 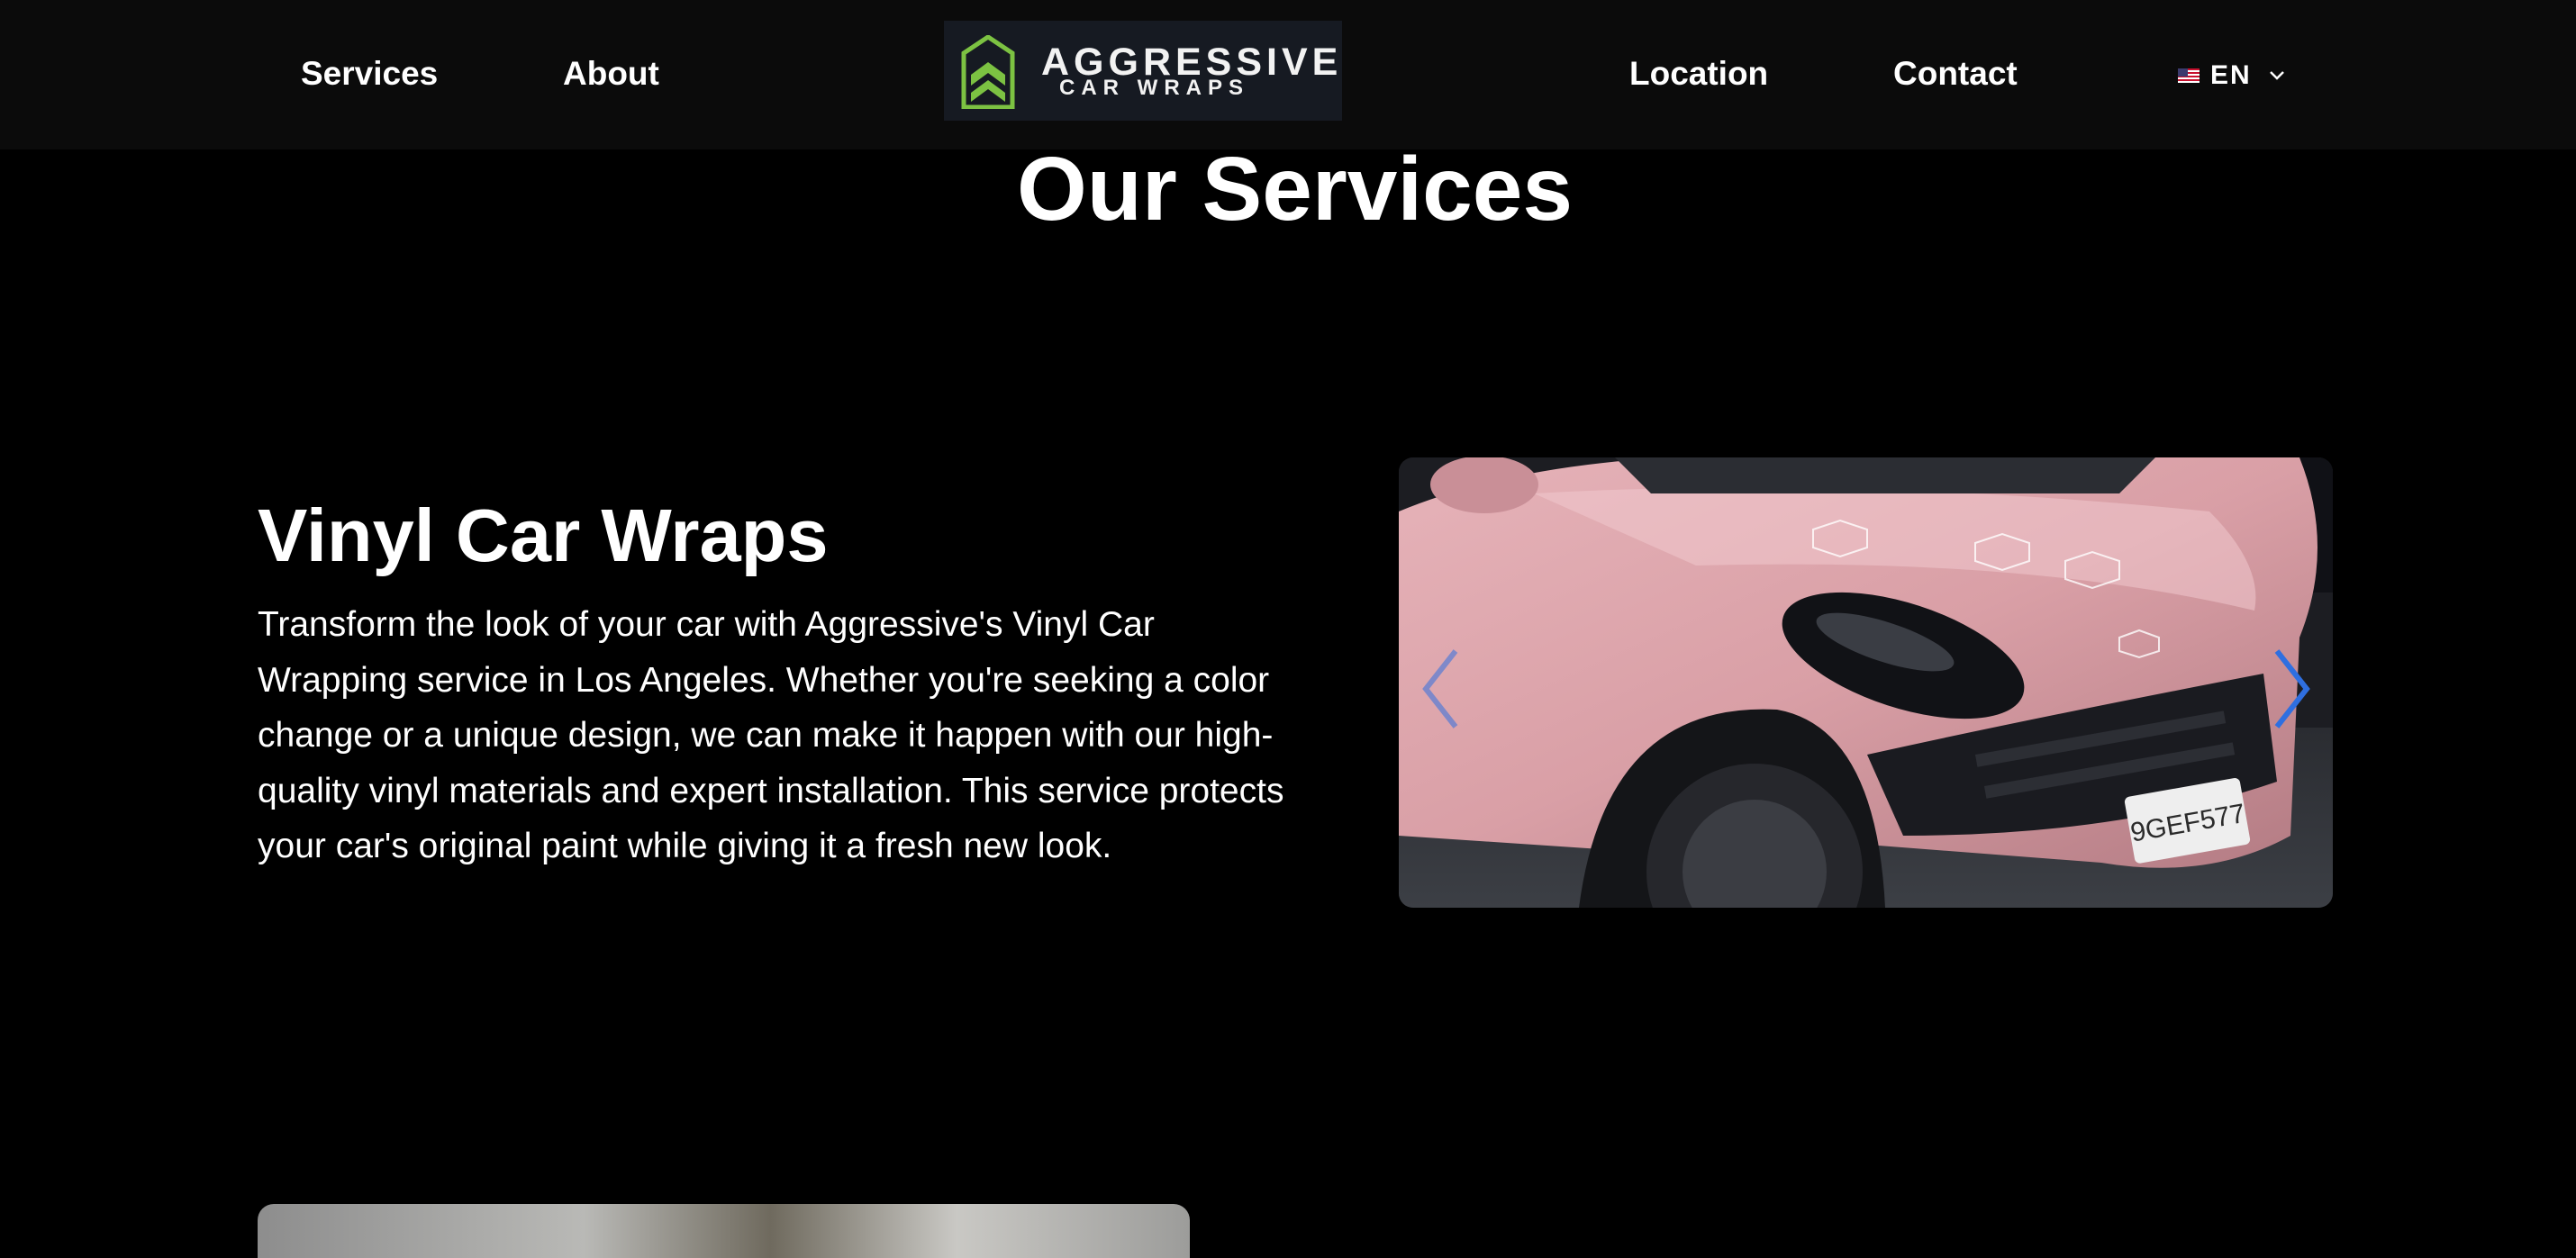 I want to click on service-title: Vinyl Car Wraps, so click(x=543, y=535).